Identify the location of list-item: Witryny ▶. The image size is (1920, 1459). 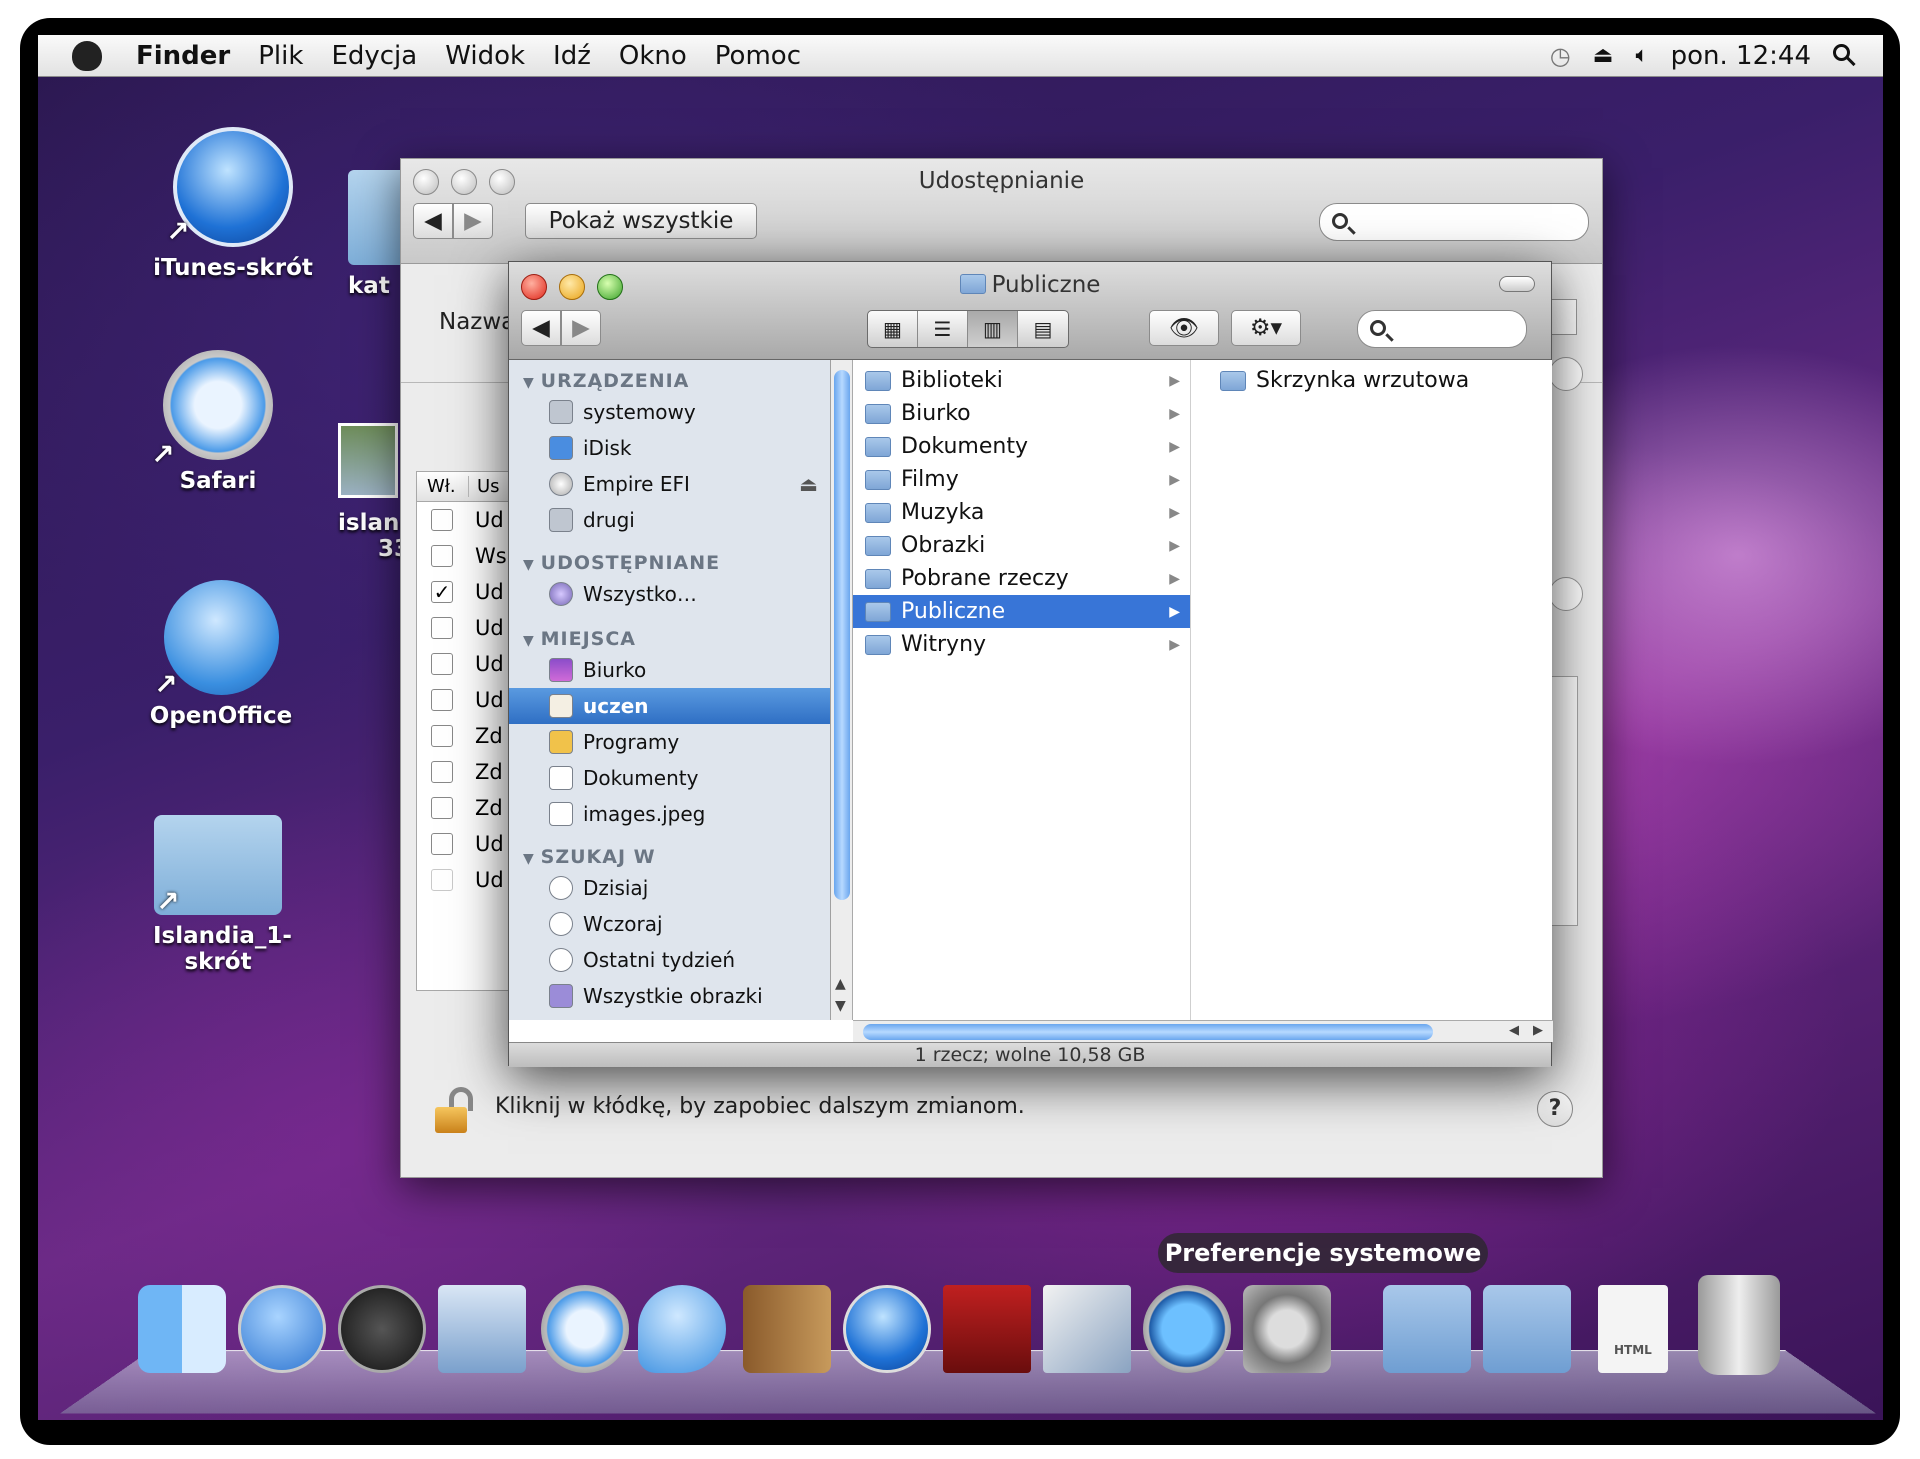
(1021, 644).